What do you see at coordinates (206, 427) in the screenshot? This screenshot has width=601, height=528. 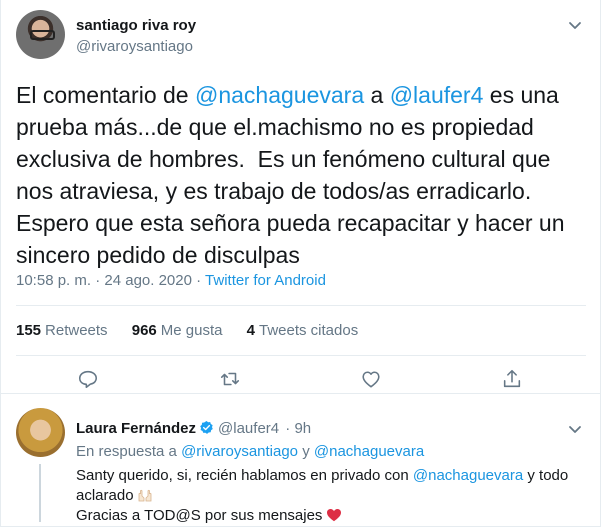 I see `verified-badge-icon` at bounding box center [206, 427].